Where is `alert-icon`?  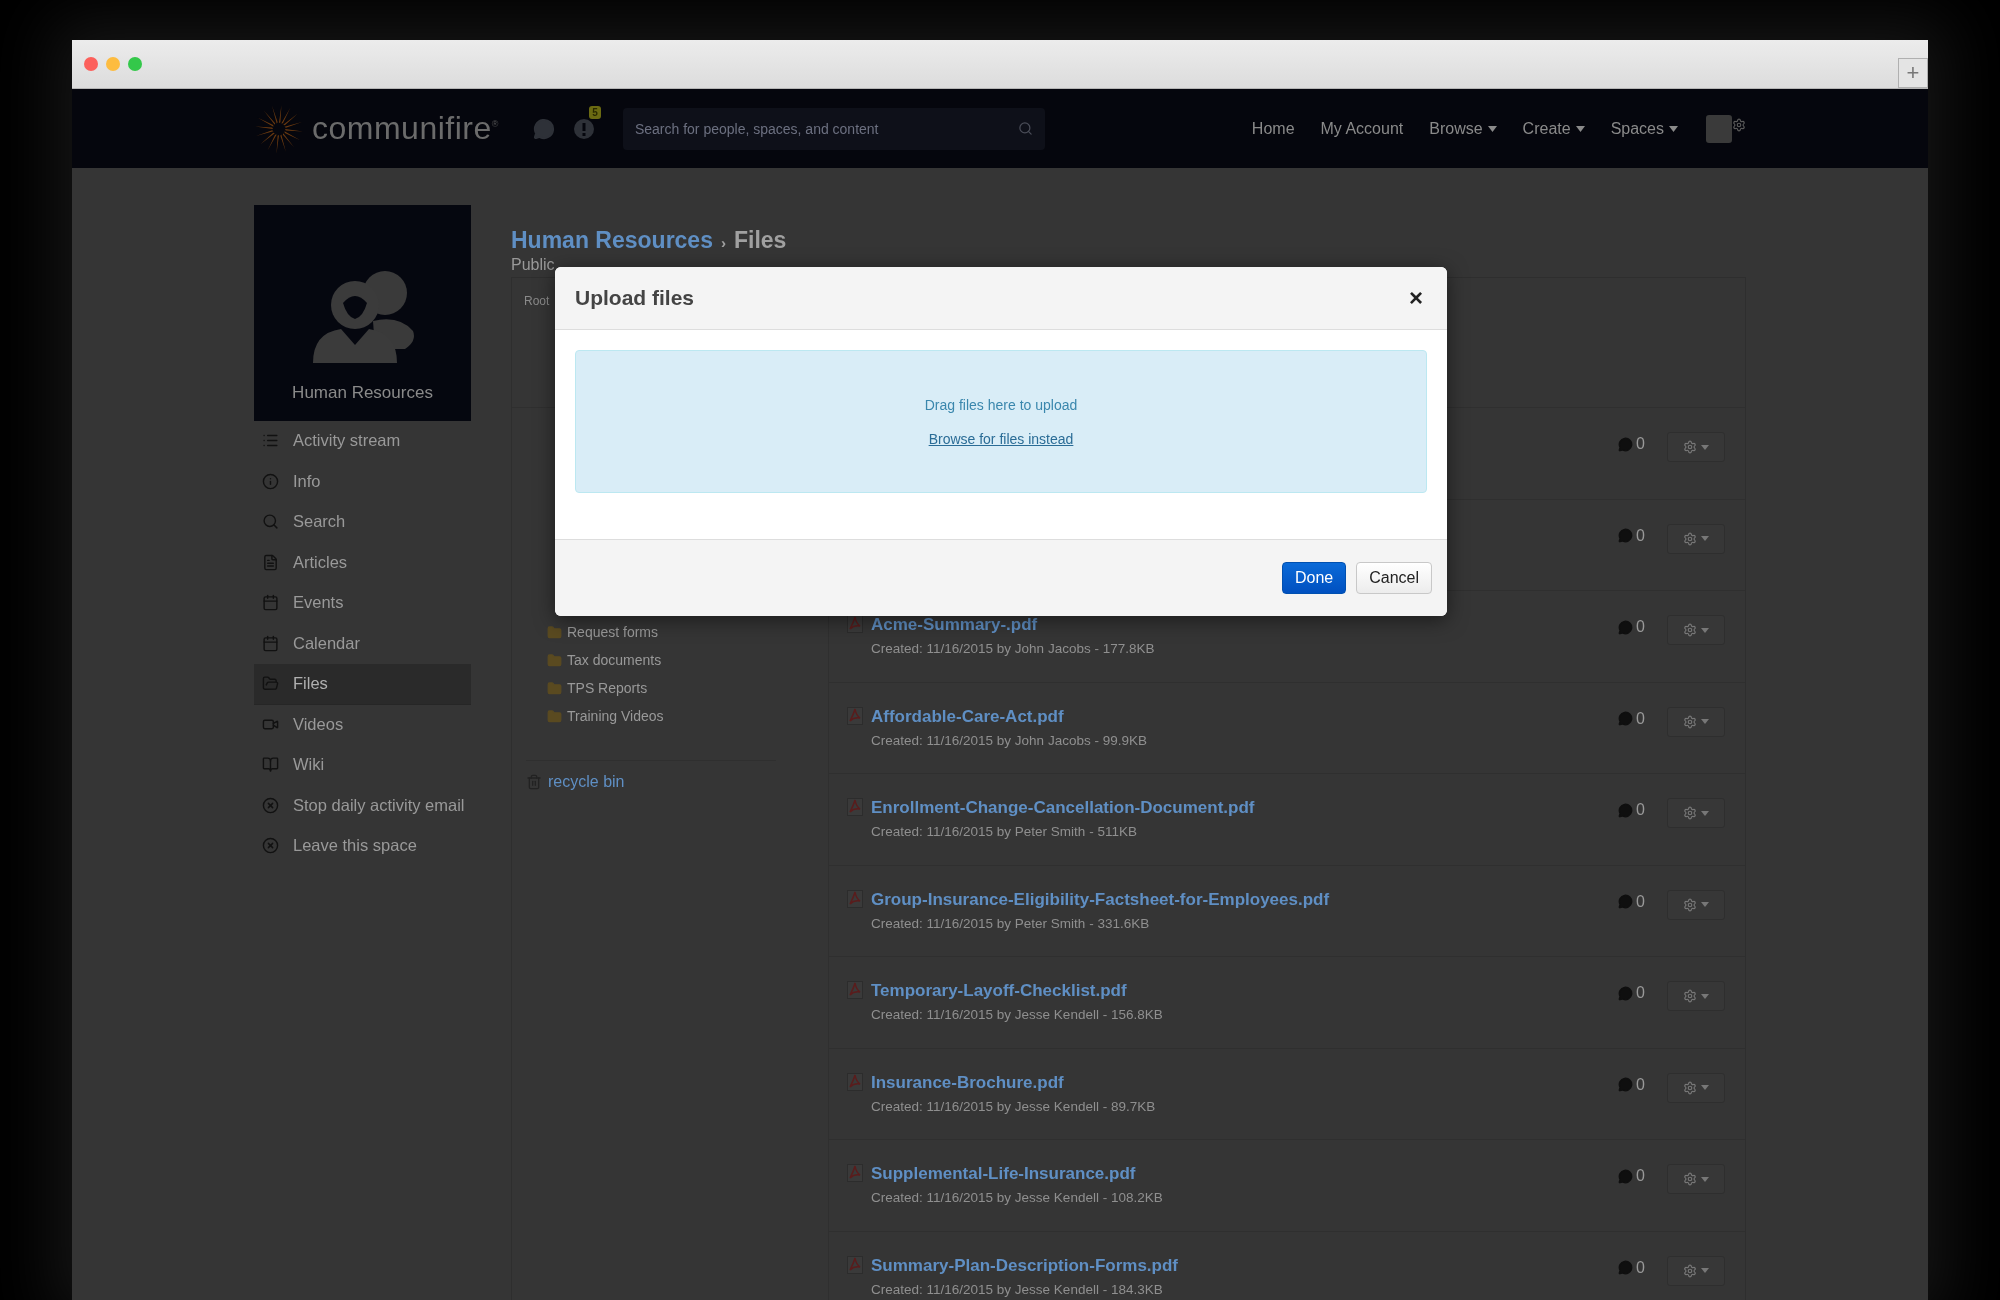 alert-icon is located at coordinates (583, 128).